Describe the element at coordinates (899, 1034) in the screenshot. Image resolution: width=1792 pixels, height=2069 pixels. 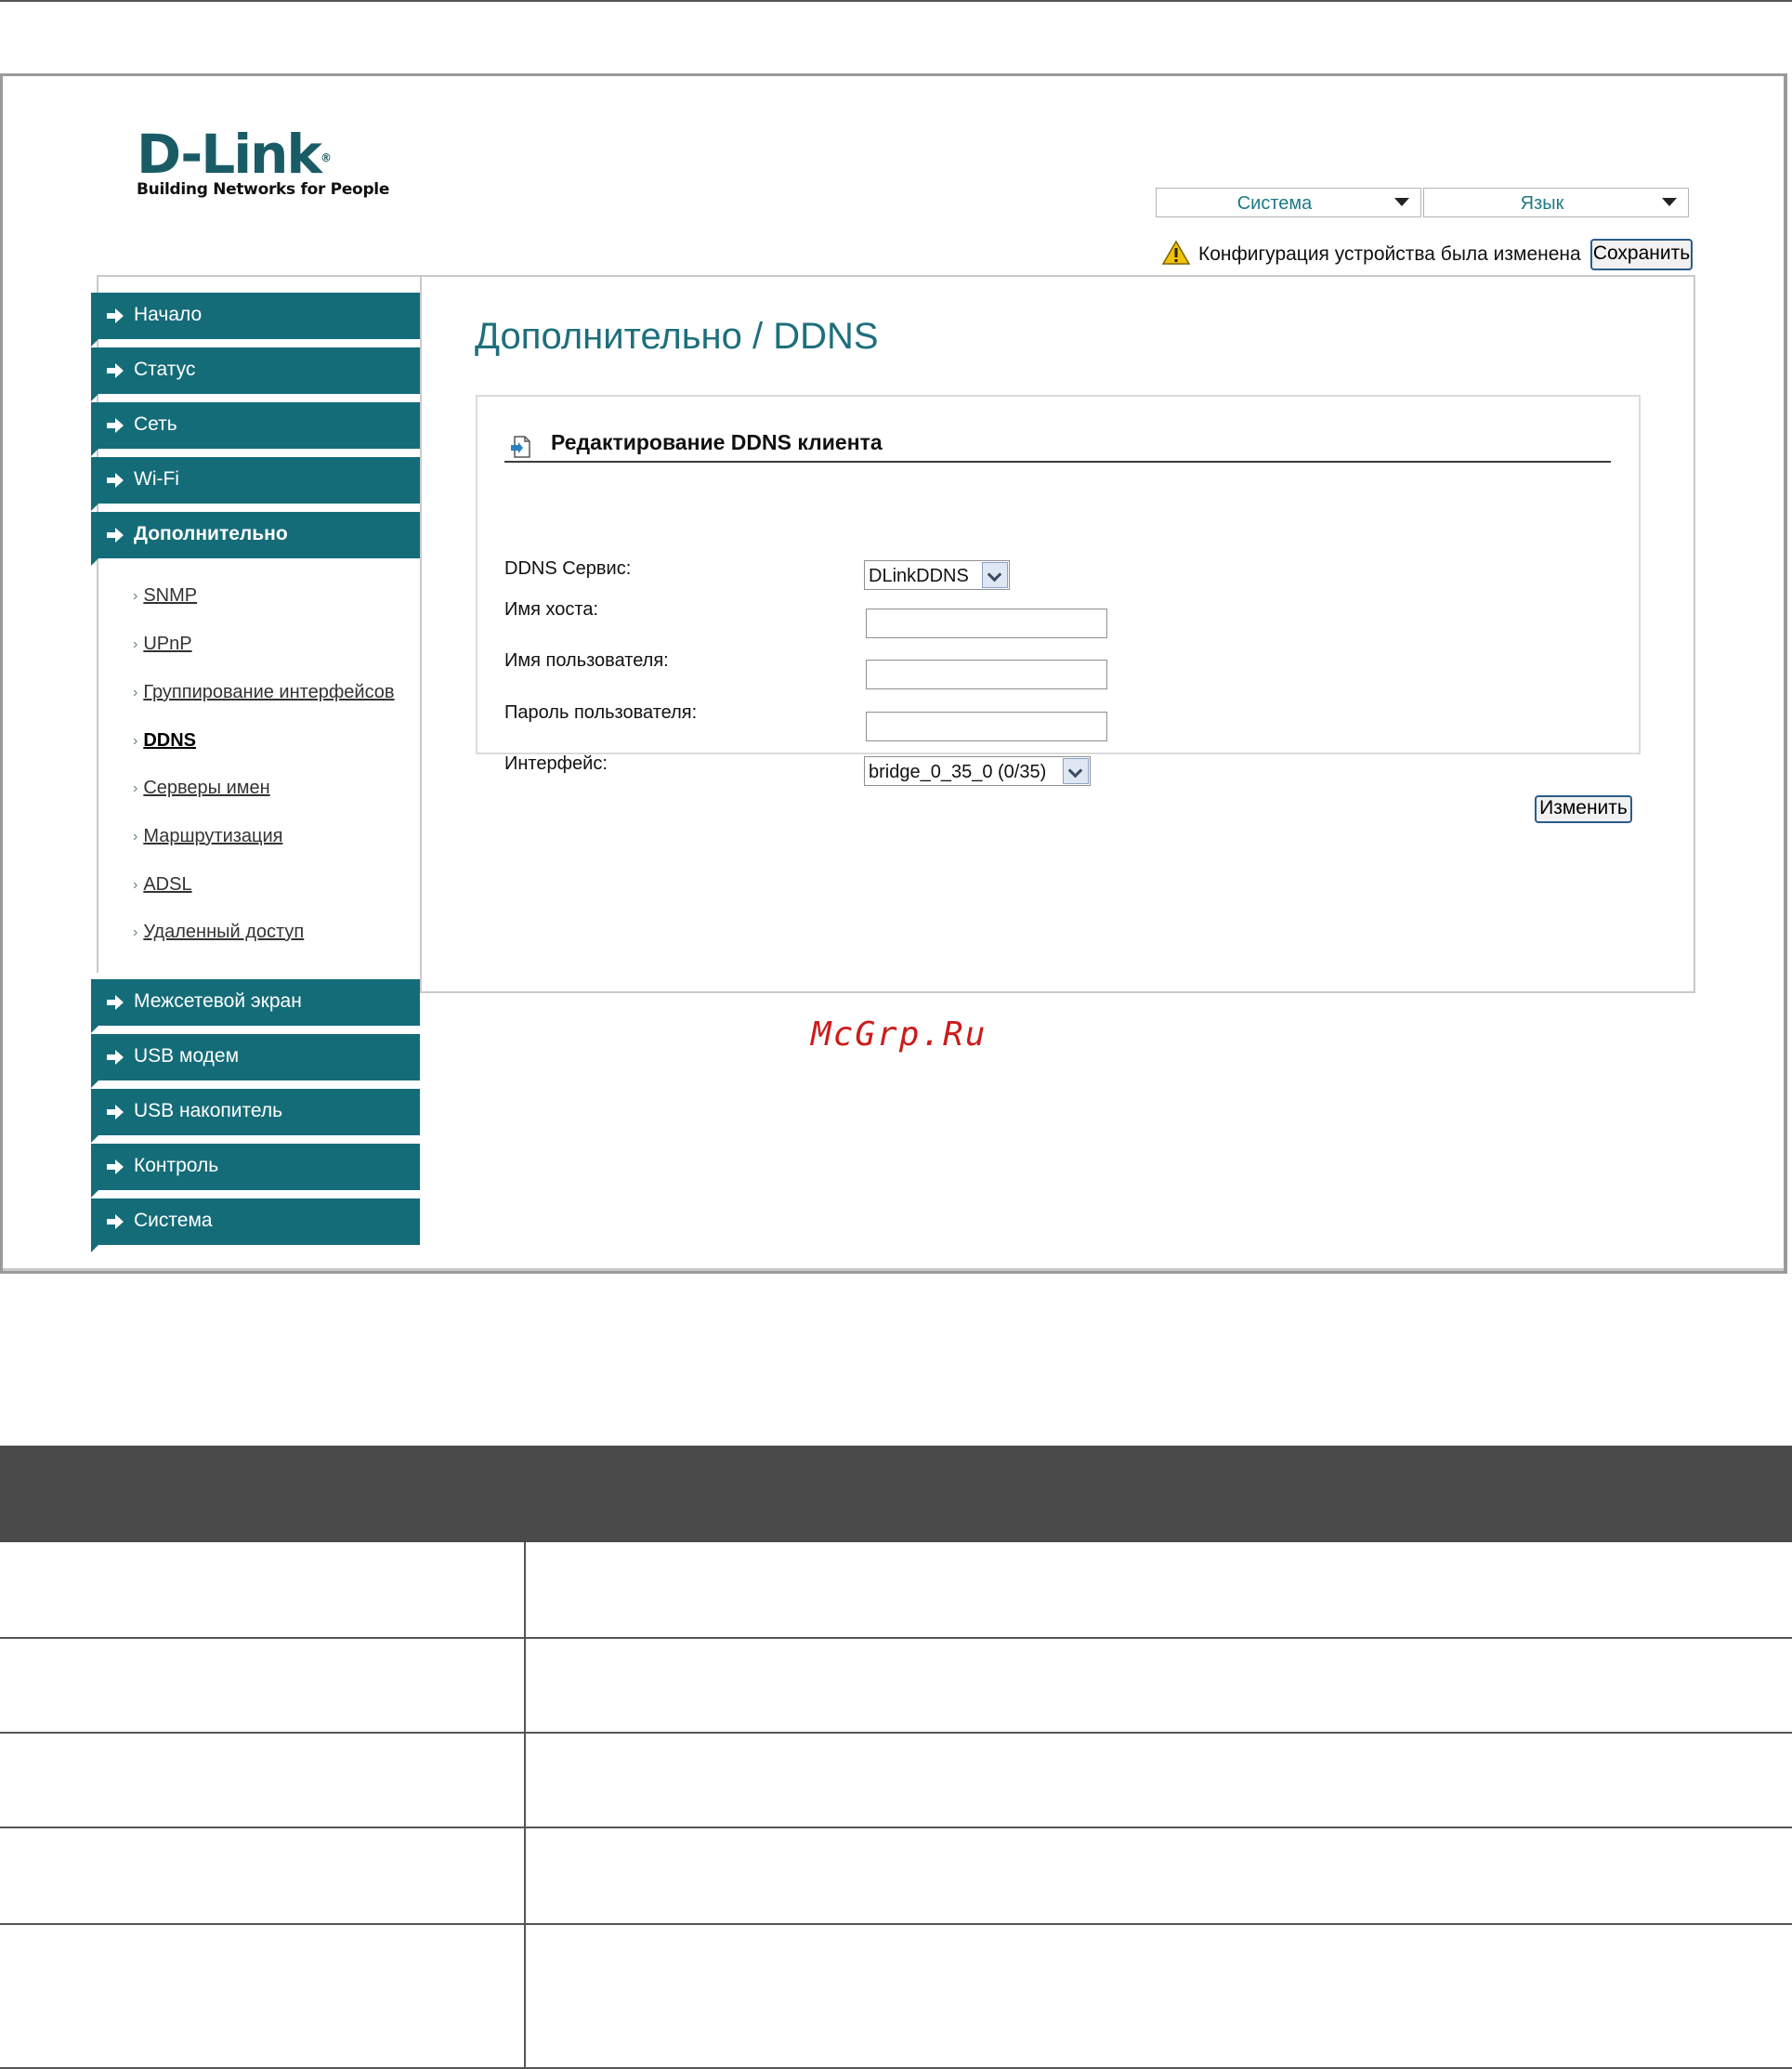
I see `watermark: McGrp.Ru` at that location.